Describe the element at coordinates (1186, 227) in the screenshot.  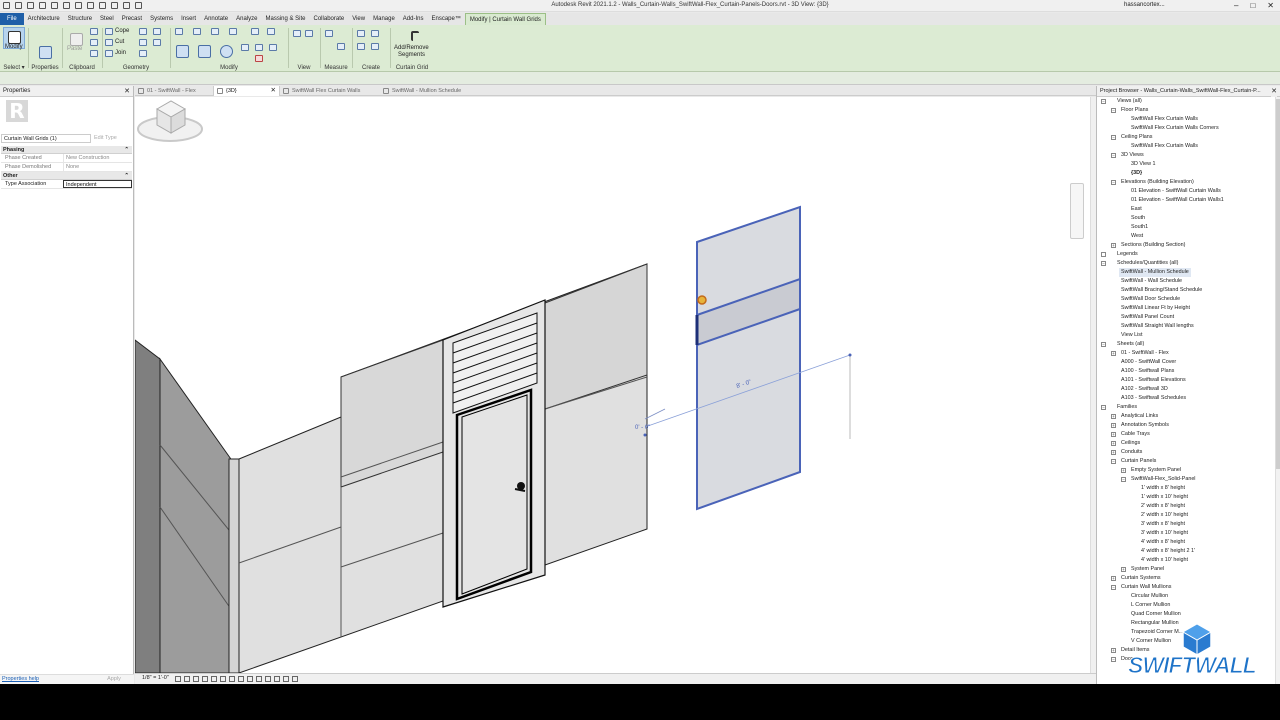
I see `browser-item: South1` at that location.